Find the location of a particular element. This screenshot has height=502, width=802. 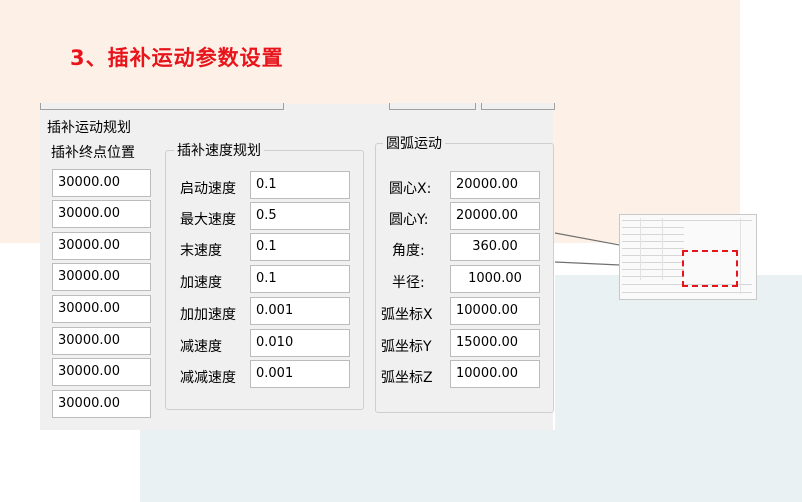

endpoint-field-8: 30000.00 is located at coordinates (101, 404).